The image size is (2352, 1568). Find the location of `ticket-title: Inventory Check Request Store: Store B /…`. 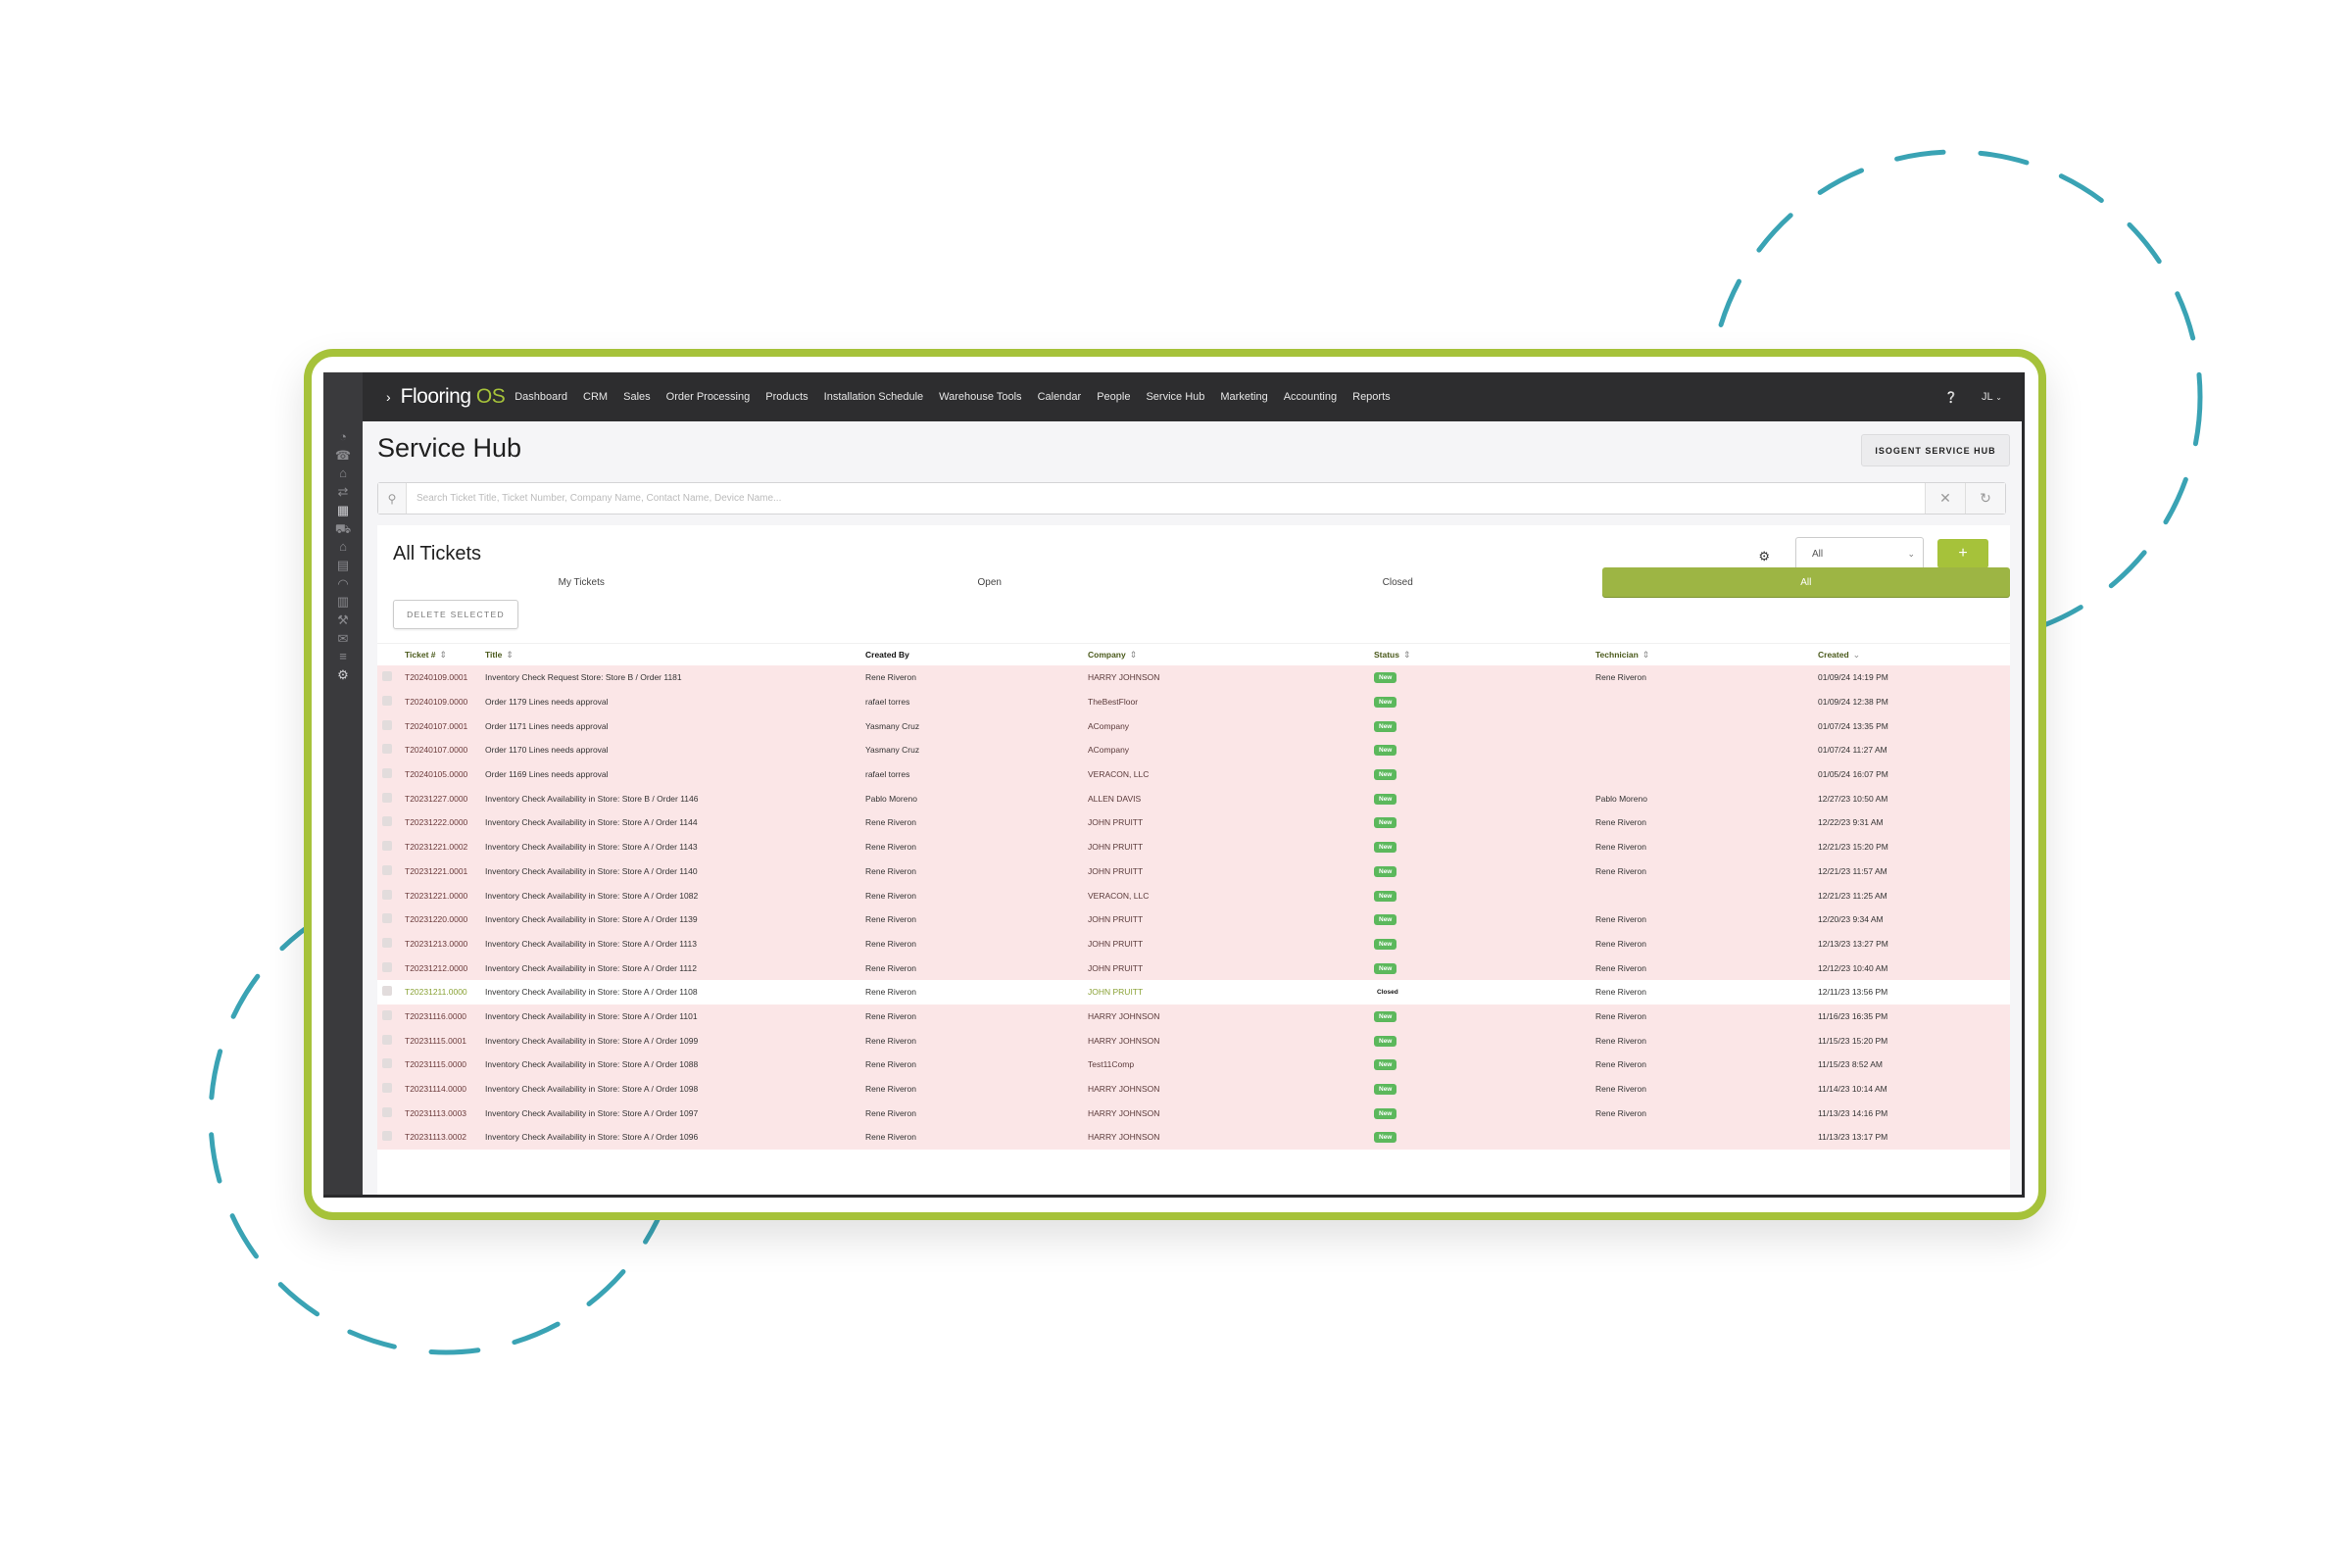

ticket-title: Inventory Check Request Store: Store B /… is located at coordinates (675, 677).